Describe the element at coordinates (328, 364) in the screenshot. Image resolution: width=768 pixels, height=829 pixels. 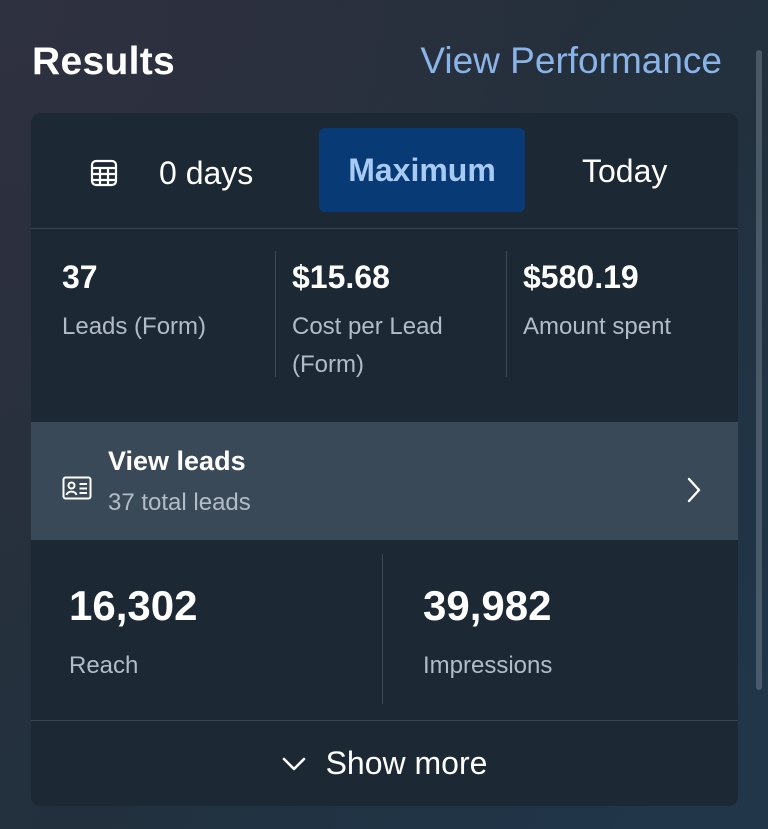
I see `metric-label-line: (Form)` at that location.